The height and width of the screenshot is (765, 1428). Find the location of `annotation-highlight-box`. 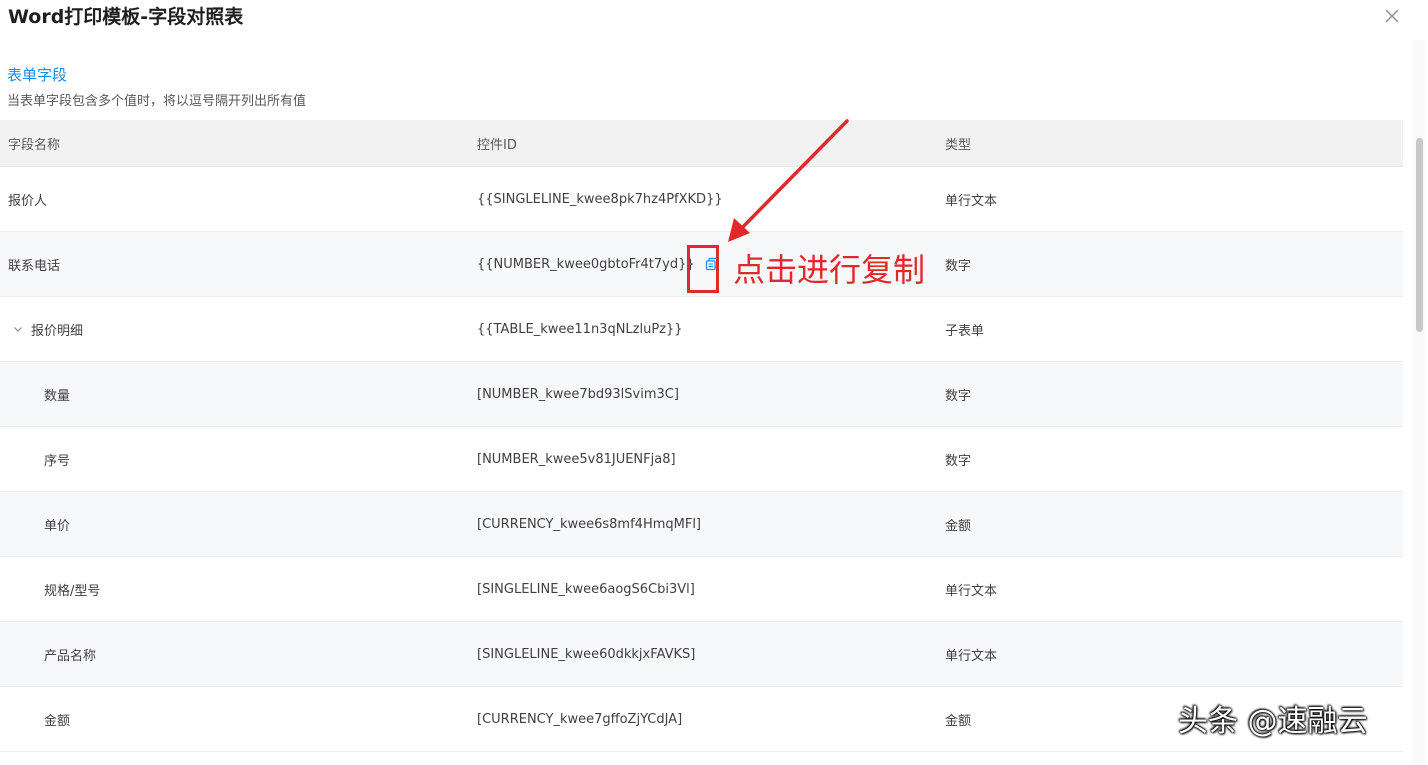

annotation-highlight-box is located at coordinates (703, 269).